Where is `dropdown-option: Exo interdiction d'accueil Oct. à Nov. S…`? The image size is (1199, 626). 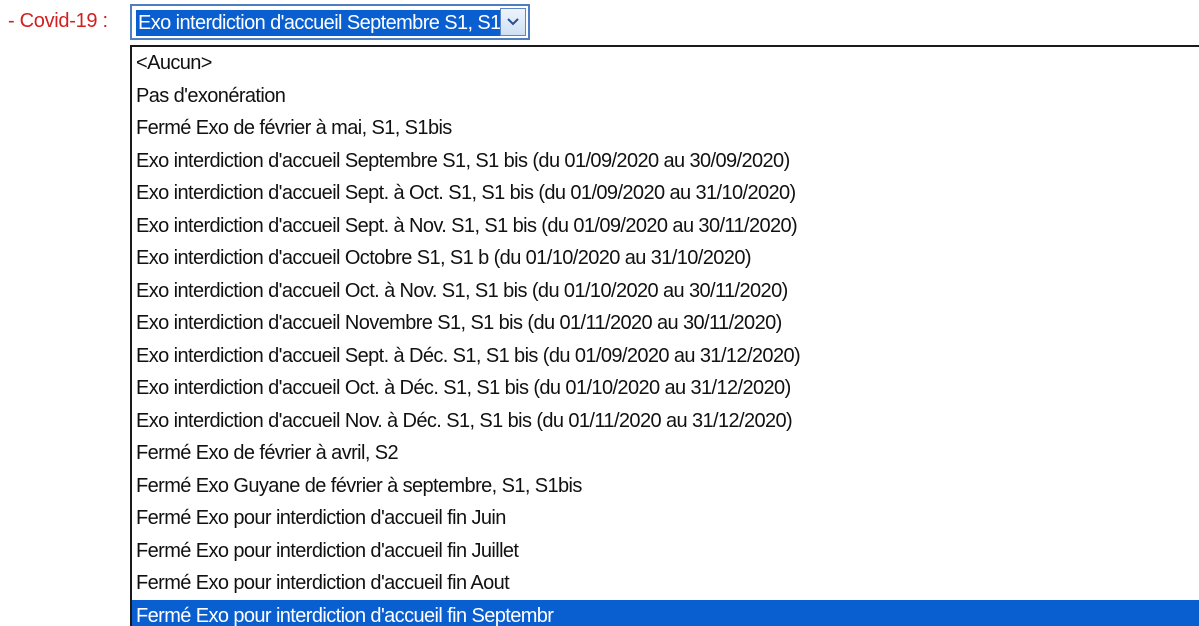 dropdown-option: Exo interdiction d'accueil Oct. à Nov. S… is located at coordinates (665, 291).